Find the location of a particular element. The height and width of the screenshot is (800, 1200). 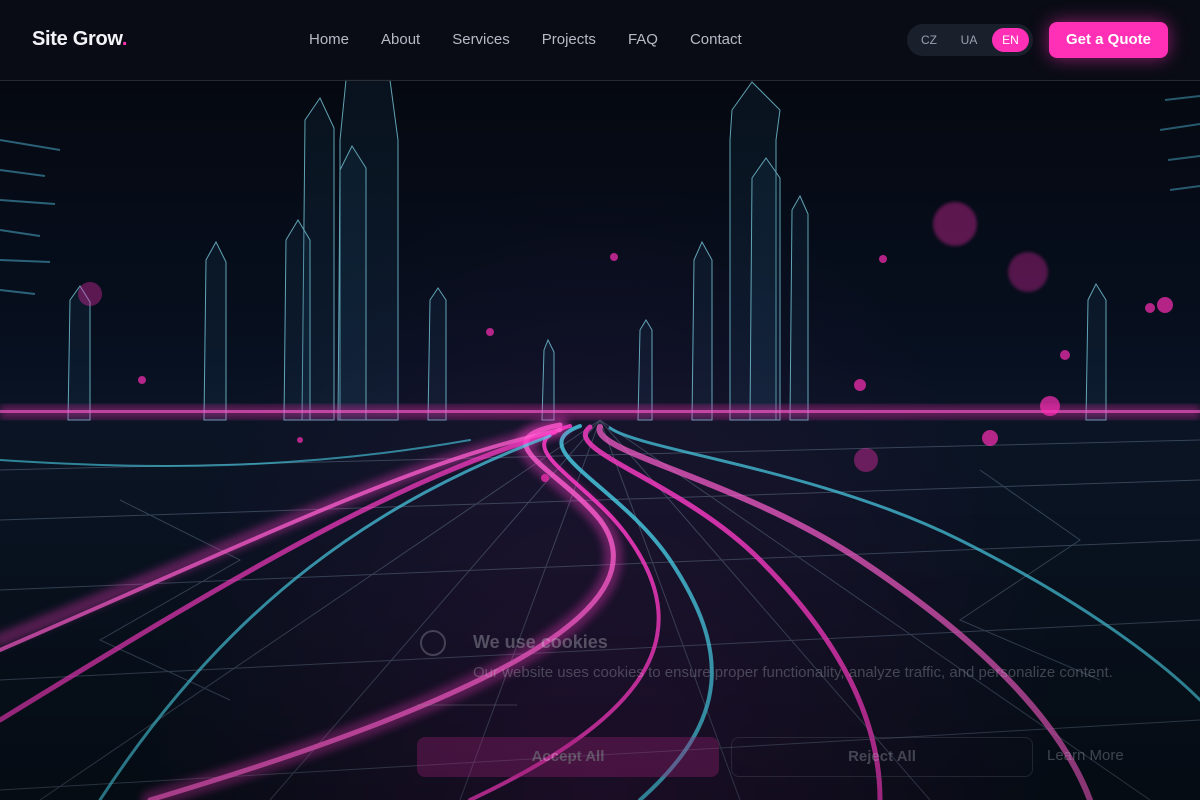

site-logo: Site Grow. is located at coordinates (80, 39).